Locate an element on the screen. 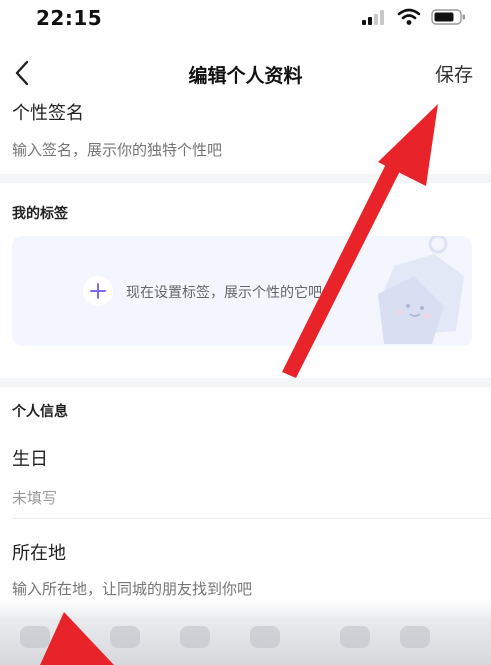 The width and height of the screenshot is (491, 665). battery-icon is located at coordinates (448, 17).